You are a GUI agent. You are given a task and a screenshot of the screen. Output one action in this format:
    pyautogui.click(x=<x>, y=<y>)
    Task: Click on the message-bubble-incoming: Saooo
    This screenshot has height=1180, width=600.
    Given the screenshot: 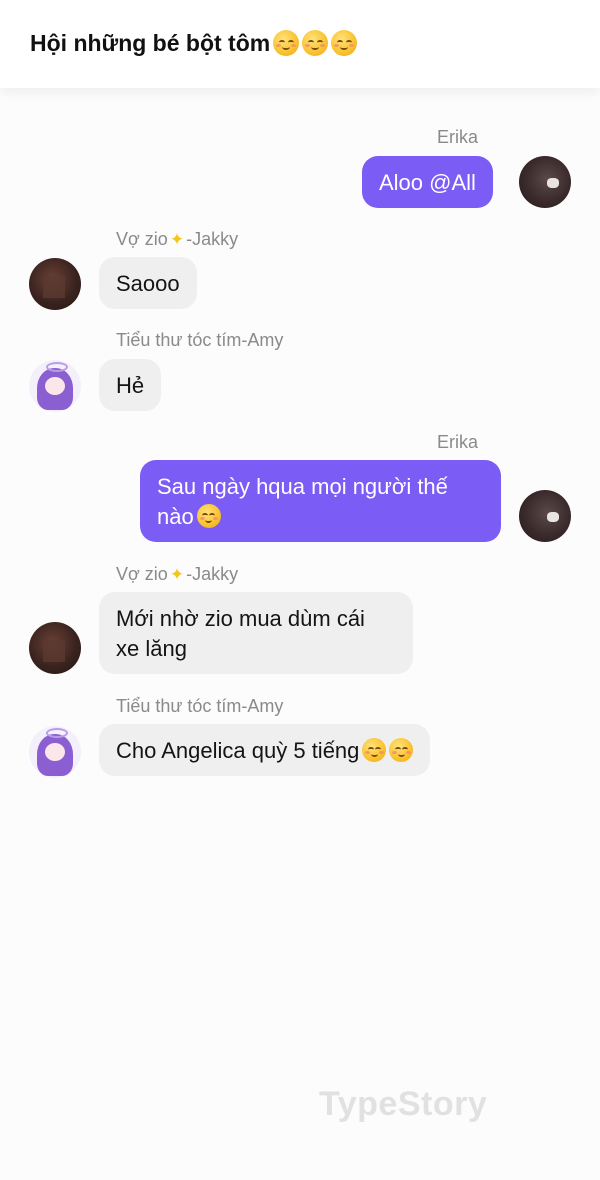 What is the action you would take?
    pyautogui.click(x=148, y=283)
    